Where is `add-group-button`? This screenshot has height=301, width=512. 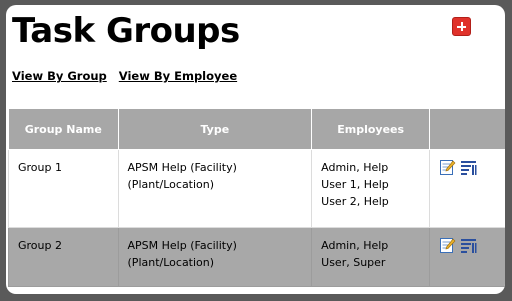 add-group-button is located at coordinates (461, 26).